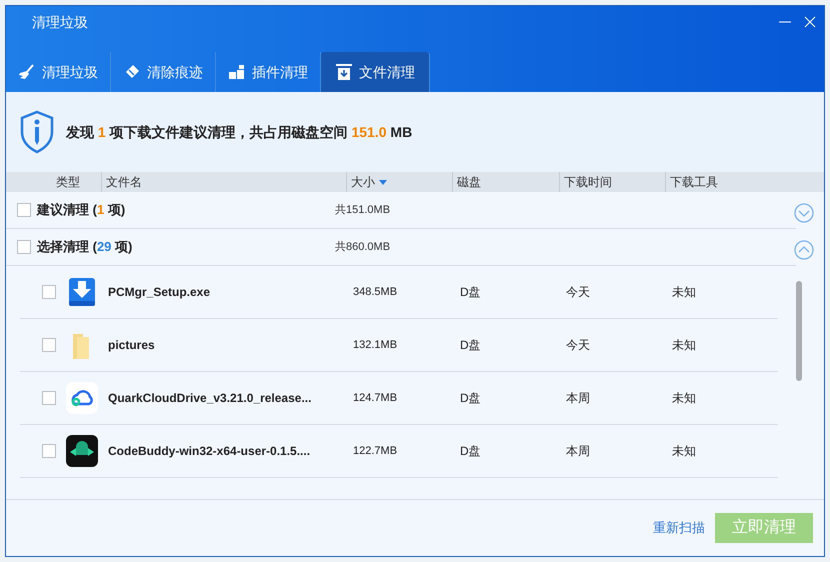 This screenshot has height=562, width=830. Describe the element at coordinates (37, 132) in the screenshot. I see `shield-info-icon` at that location.